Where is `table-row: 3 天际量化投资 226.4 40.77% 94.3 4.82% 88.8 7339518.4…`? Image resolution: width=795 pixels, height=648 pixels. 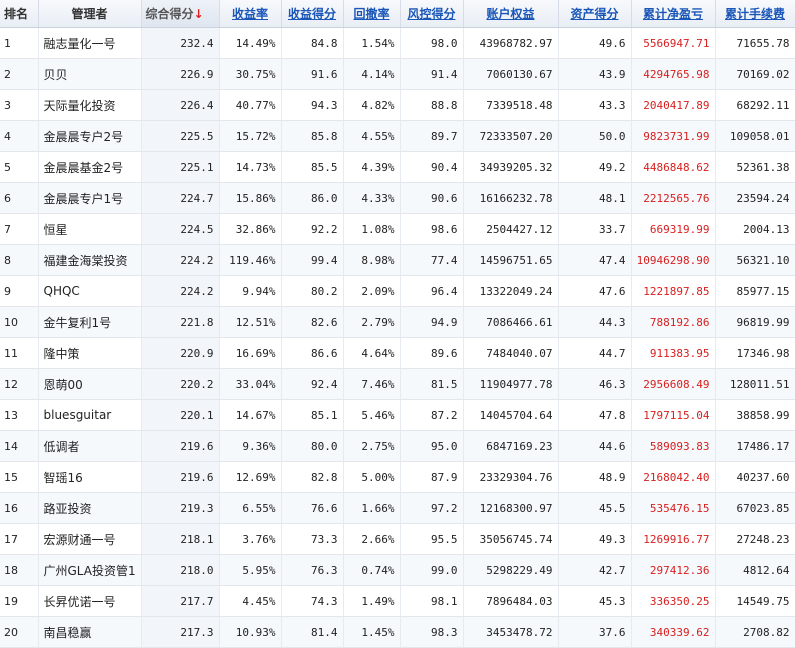
table-row: 3 天际量化投资 226.4 40.77% 94.3 4.82% 88.8 7339518.4… is located at coordinates (397, 105).